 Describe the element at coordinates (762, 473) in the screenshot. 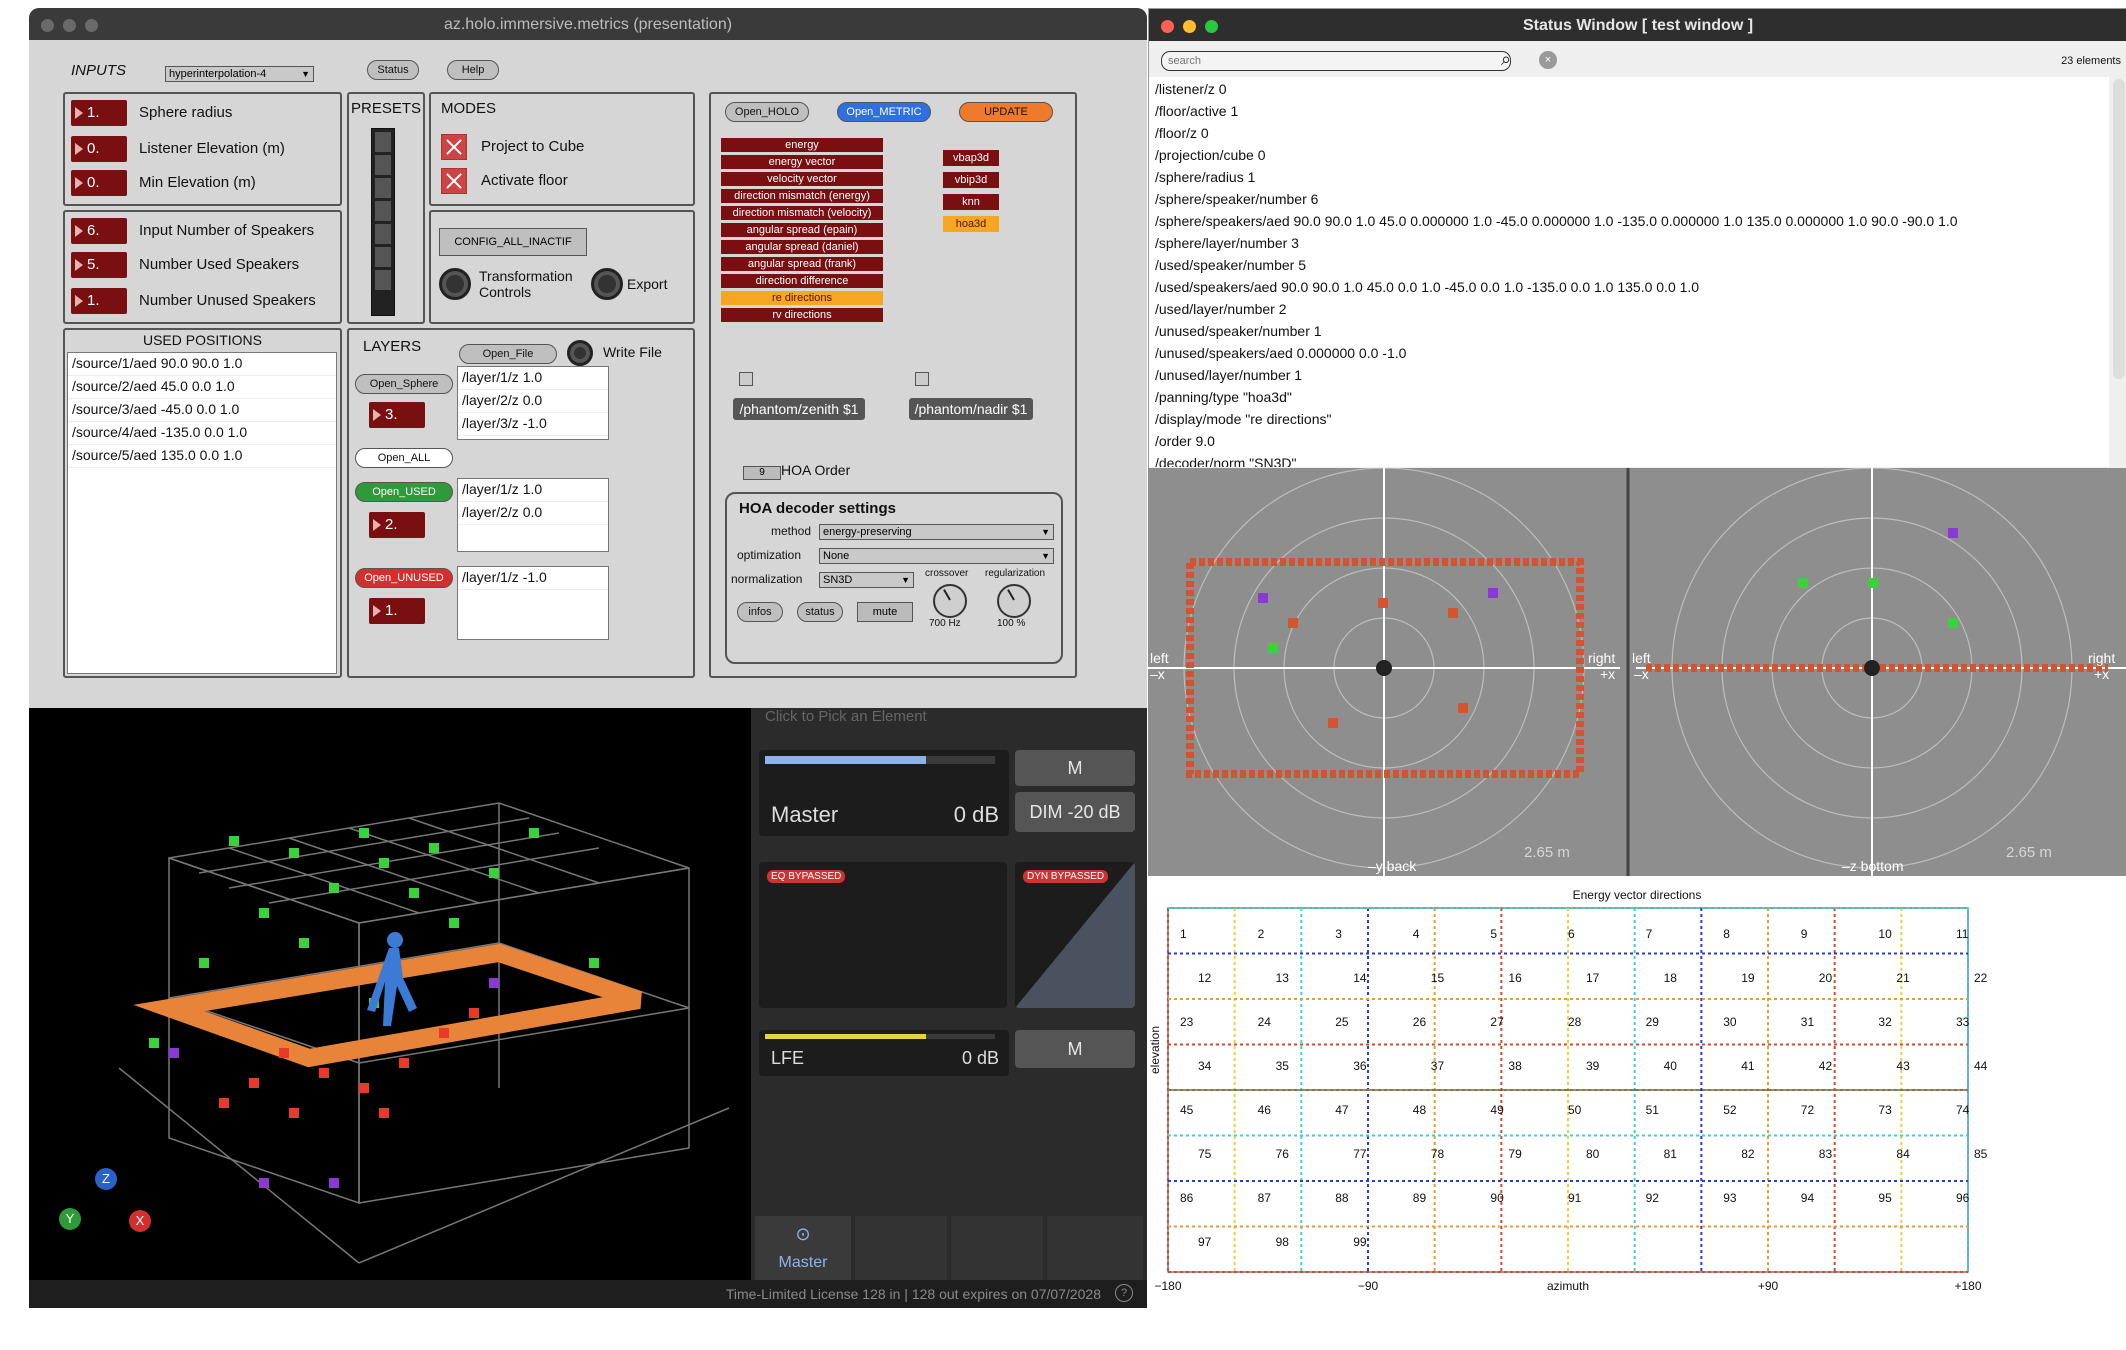

I see `hoa-order-number: 9` at that location.